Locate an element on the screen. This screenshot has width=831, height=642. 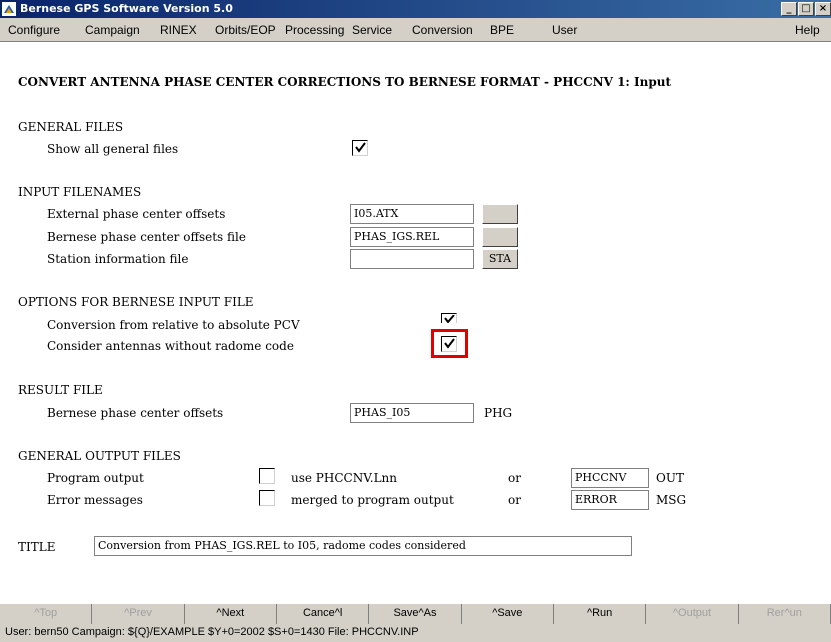
menu-bpe: BPE is located at coordinates (502, 30).